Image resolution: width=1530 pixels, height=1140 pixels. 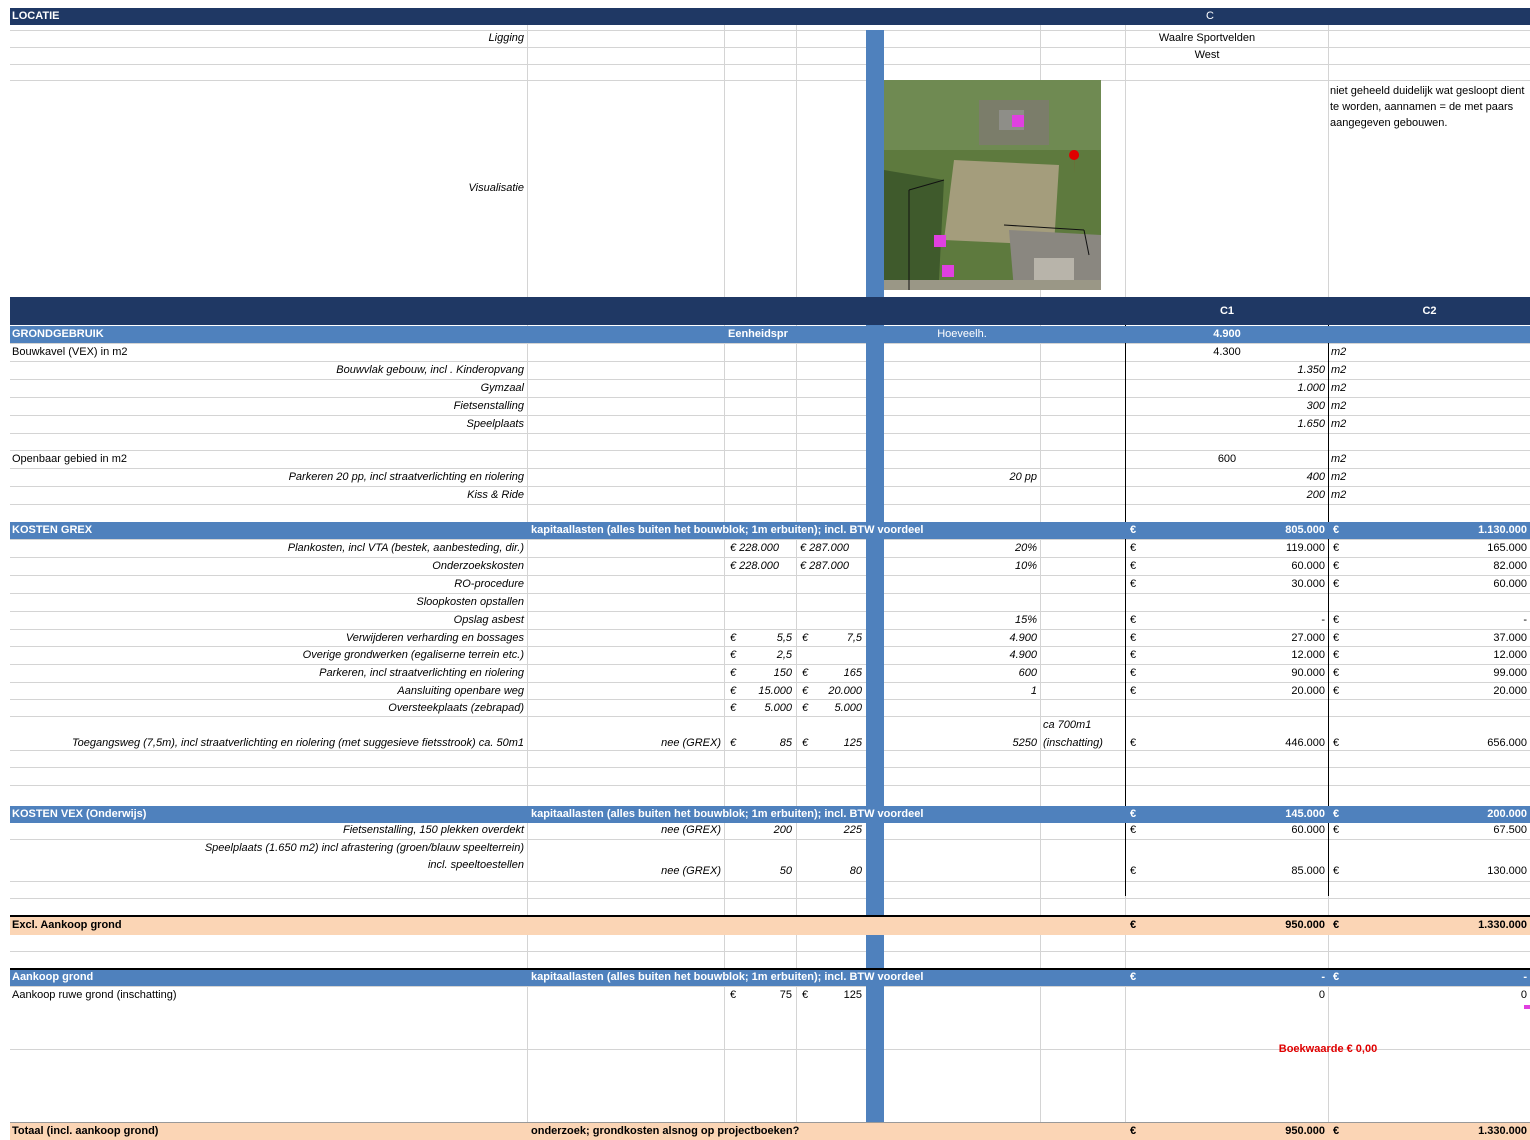 What do you see at coordinates (502, 388) in the screenshot?
I see `item-label: Gymzaal` at bounding box center [502, 388].